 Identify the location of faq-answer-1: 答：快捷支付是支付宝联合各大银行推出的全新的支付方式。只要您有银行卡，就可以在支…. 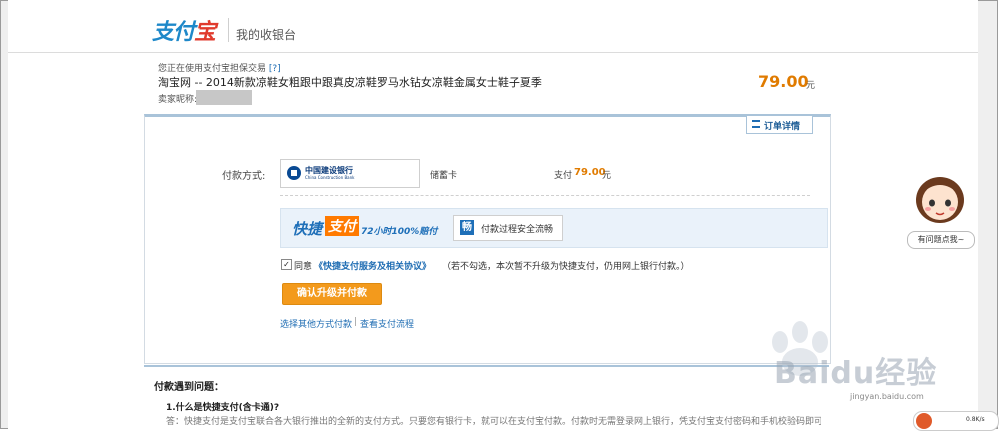
(493, 422).